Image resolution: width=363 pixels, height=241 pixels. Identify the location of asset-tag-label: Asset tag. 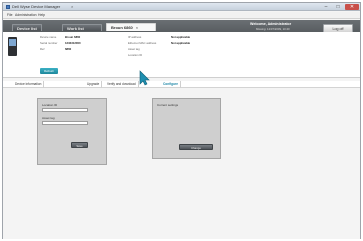
(134, 49).